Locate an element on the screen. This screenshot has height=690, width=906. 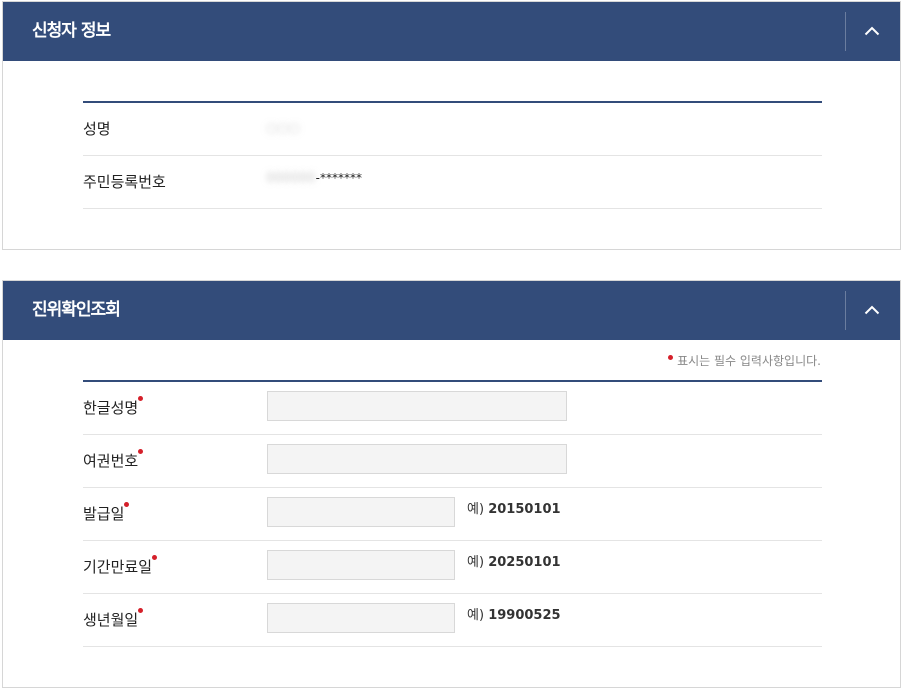
expiry-date-hint: 예) 20250101 is located at coordinates (514, 563).